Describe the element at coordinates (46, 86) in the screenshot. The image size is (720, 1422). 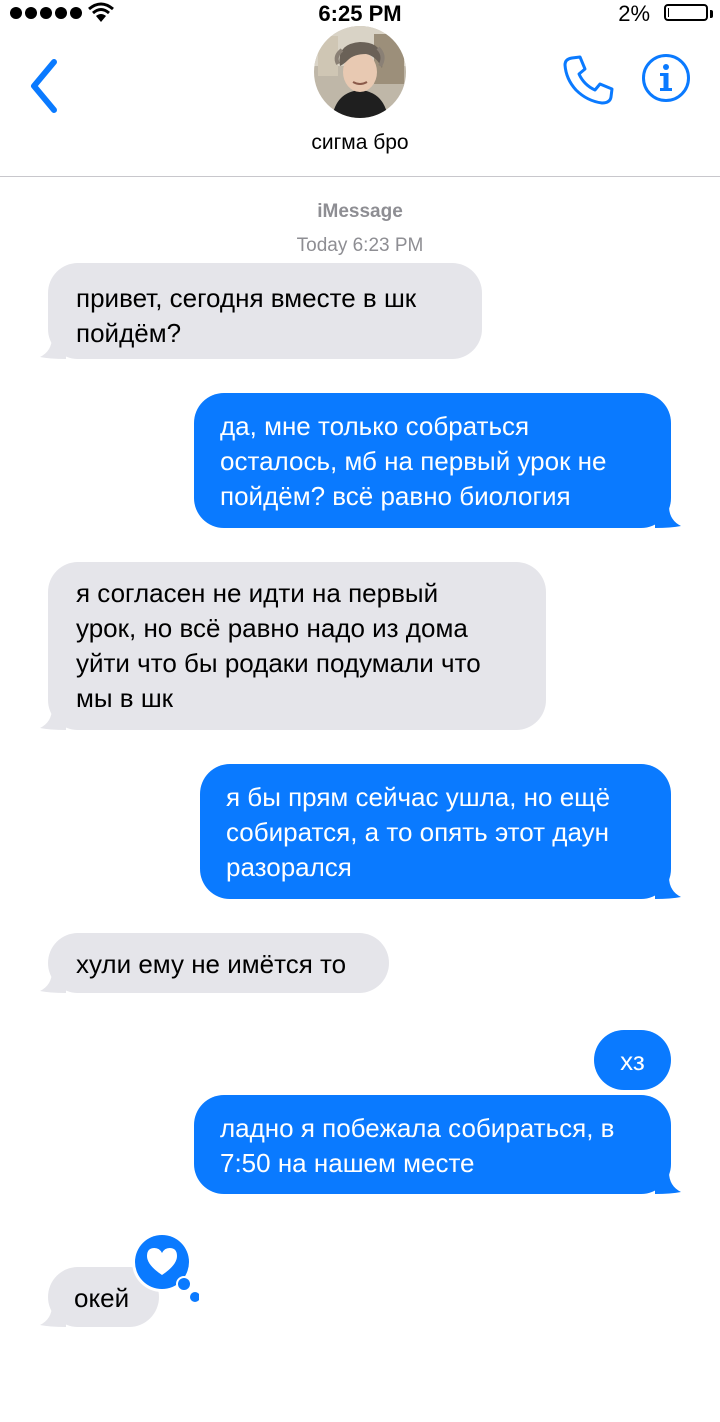
I see `back-chevron-icon` at that location.